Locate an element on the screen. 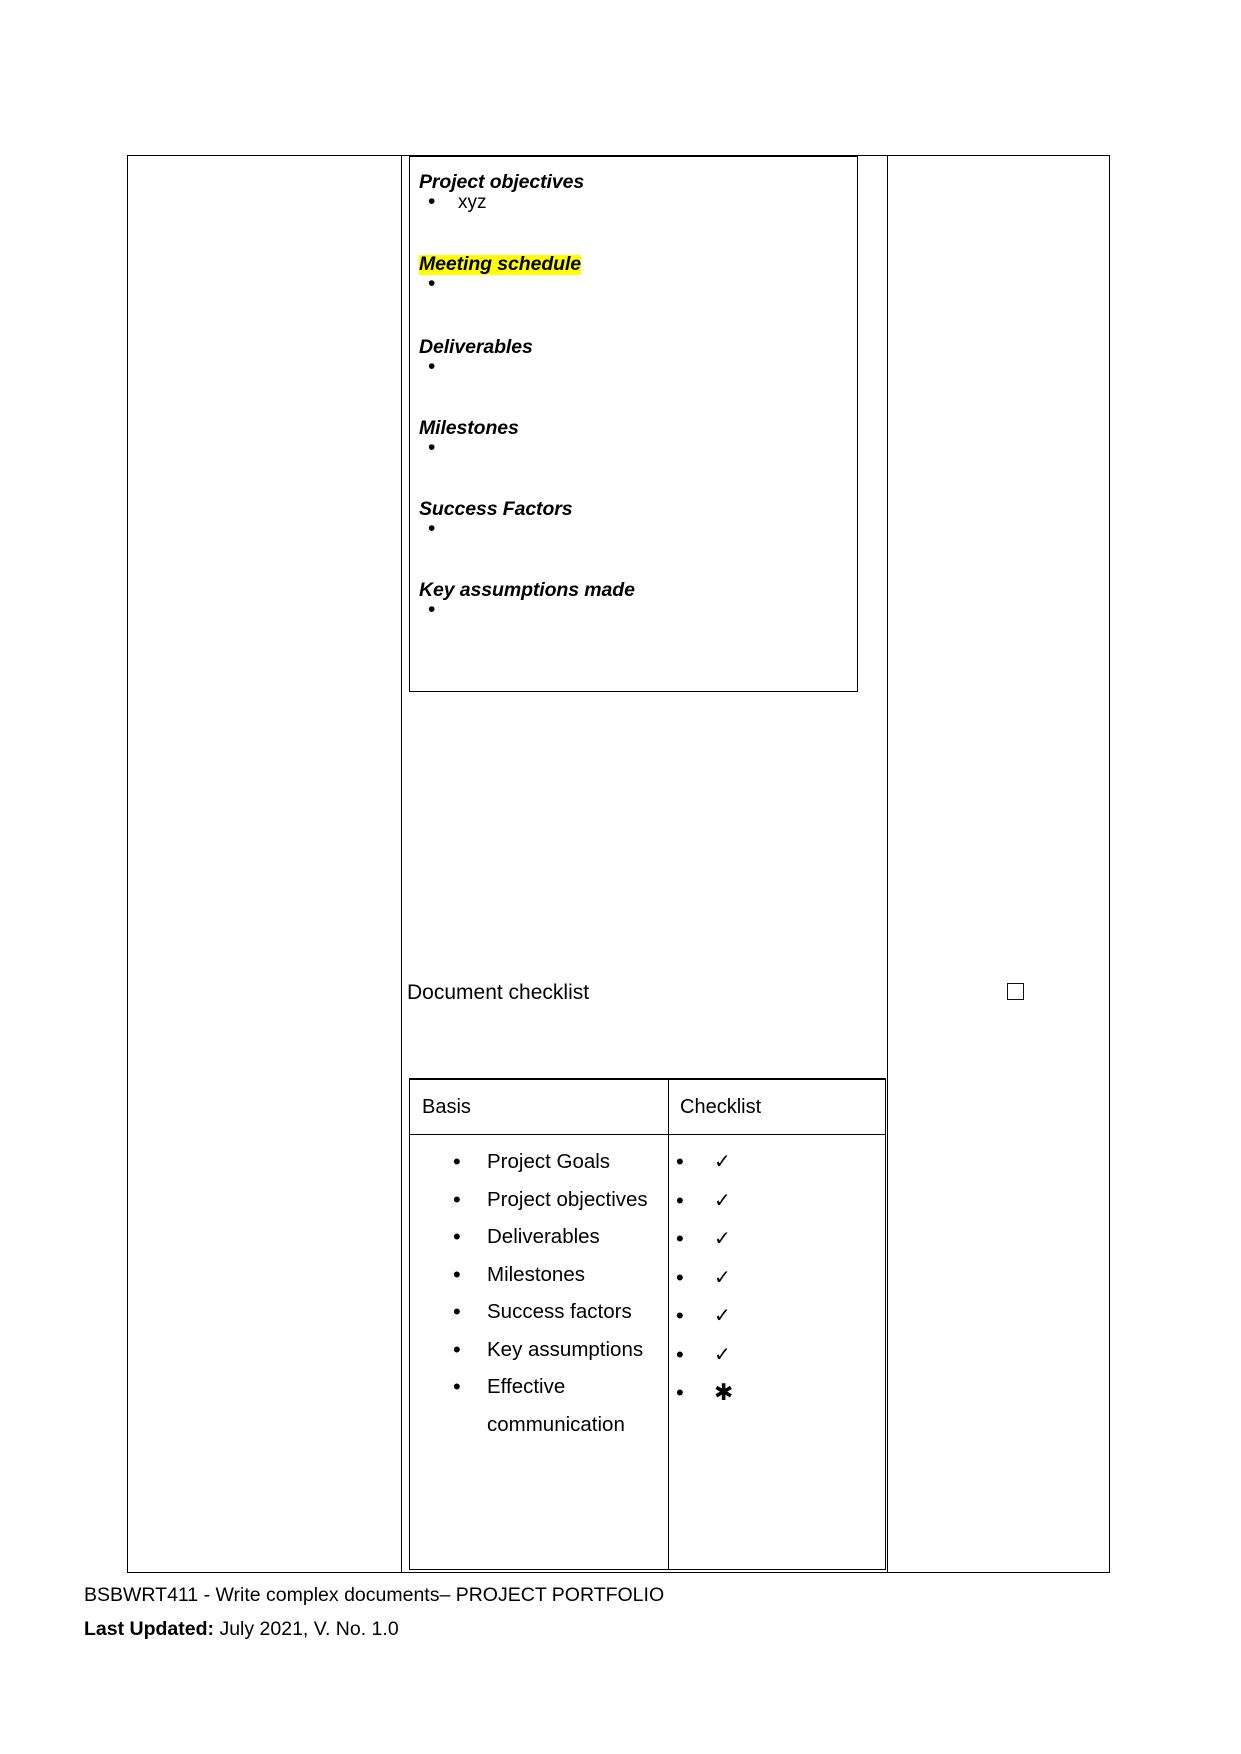 This screenshot has height=1754, width=1241. list-item: Project Goals is located at coordinates (539, 1162).